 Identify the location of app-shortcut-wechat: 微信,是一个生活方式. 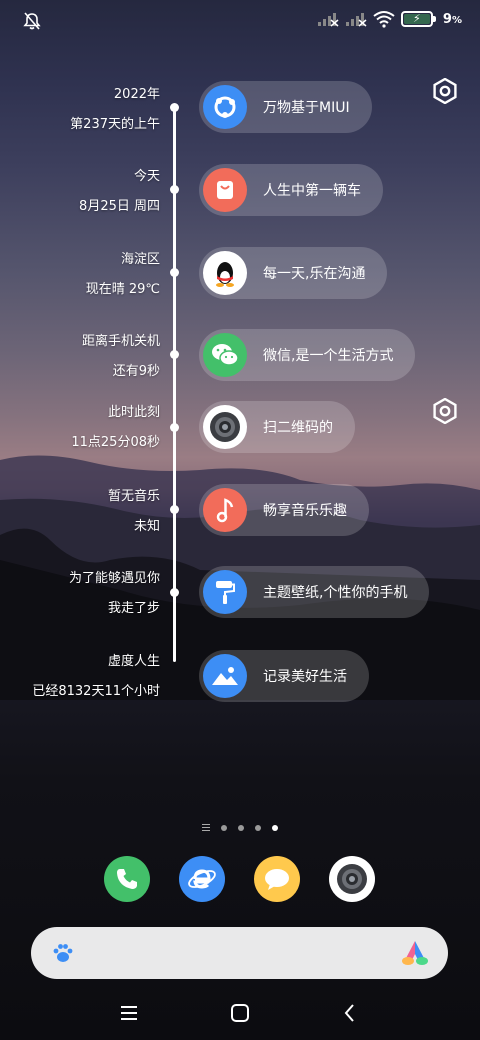
(307, 355).